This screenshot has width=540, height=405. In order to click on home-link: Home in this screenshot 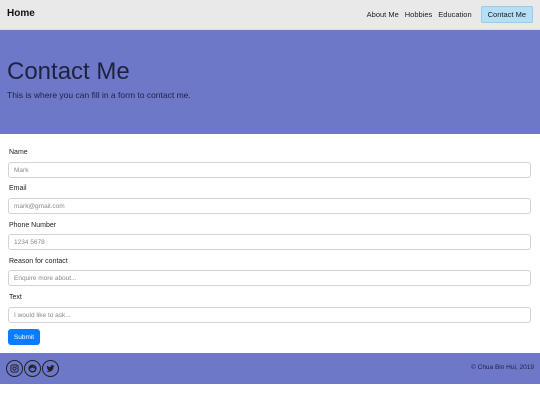, I will do `click(21, 13)`.